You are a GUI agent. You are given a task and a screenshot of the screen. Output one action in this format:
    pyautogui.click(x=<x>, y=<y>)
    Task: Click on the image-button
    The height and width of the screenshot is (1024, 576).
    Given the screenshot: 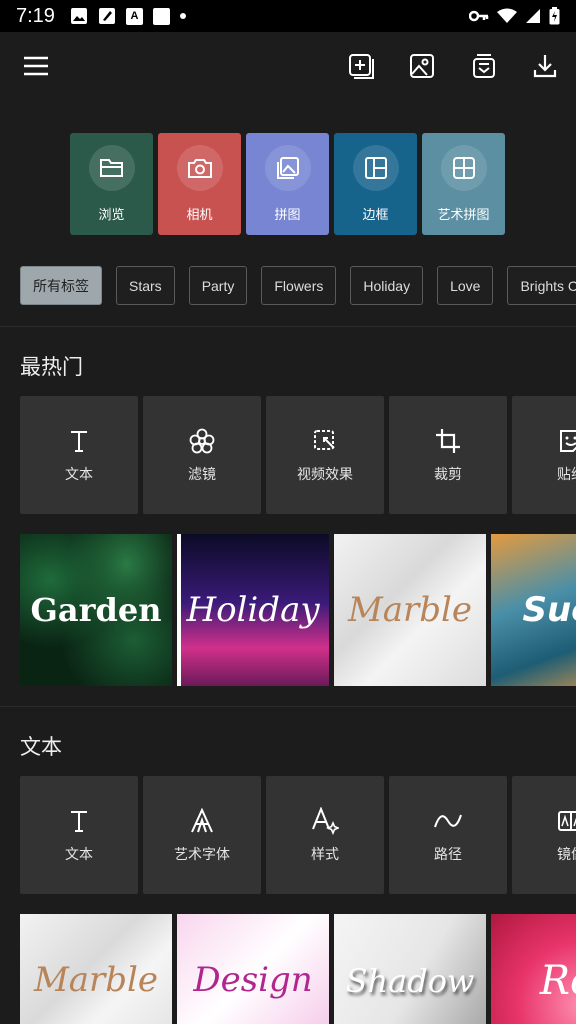 What is the action you would take?
    pyautogui.click(x=422, y=66)
    